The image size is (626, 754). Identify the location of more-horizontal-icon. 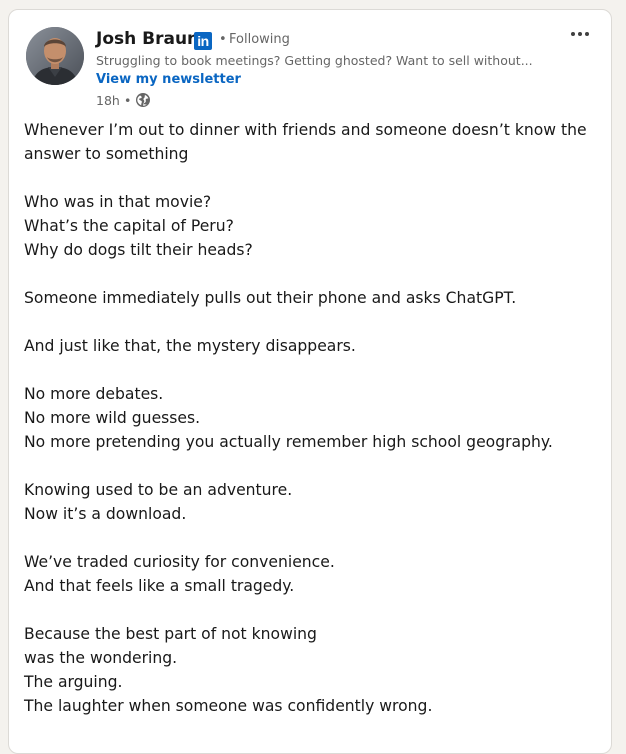
(580, 34).